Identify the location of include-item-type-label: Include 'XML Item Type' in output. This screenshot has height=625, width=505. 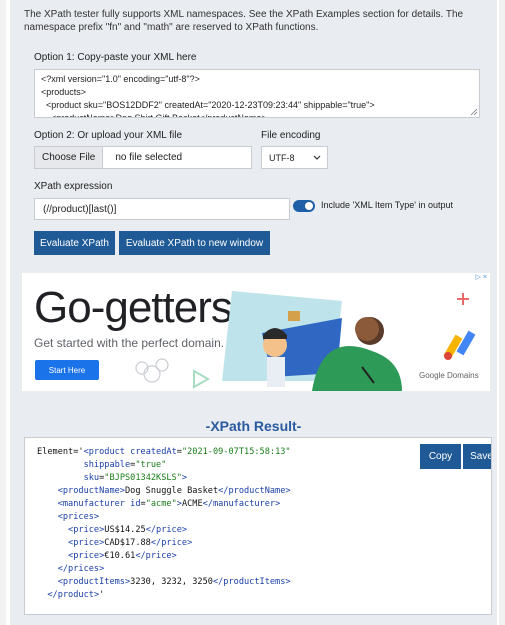
(387, 205).